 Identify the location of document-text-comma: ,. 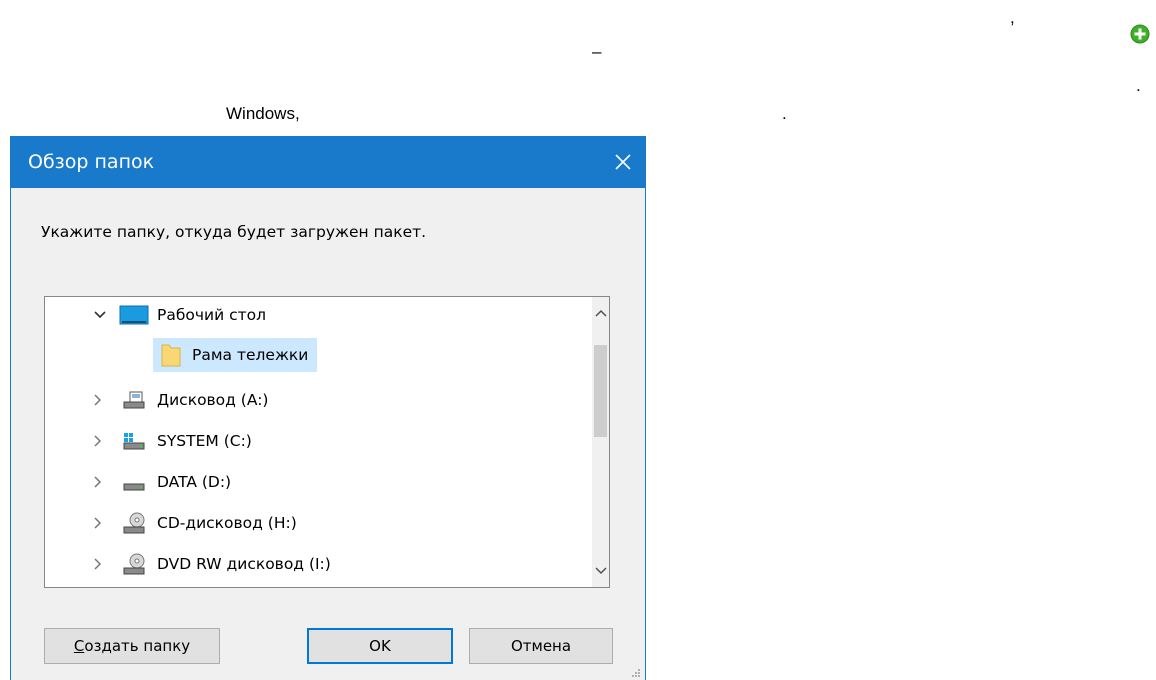
(1012, 17).